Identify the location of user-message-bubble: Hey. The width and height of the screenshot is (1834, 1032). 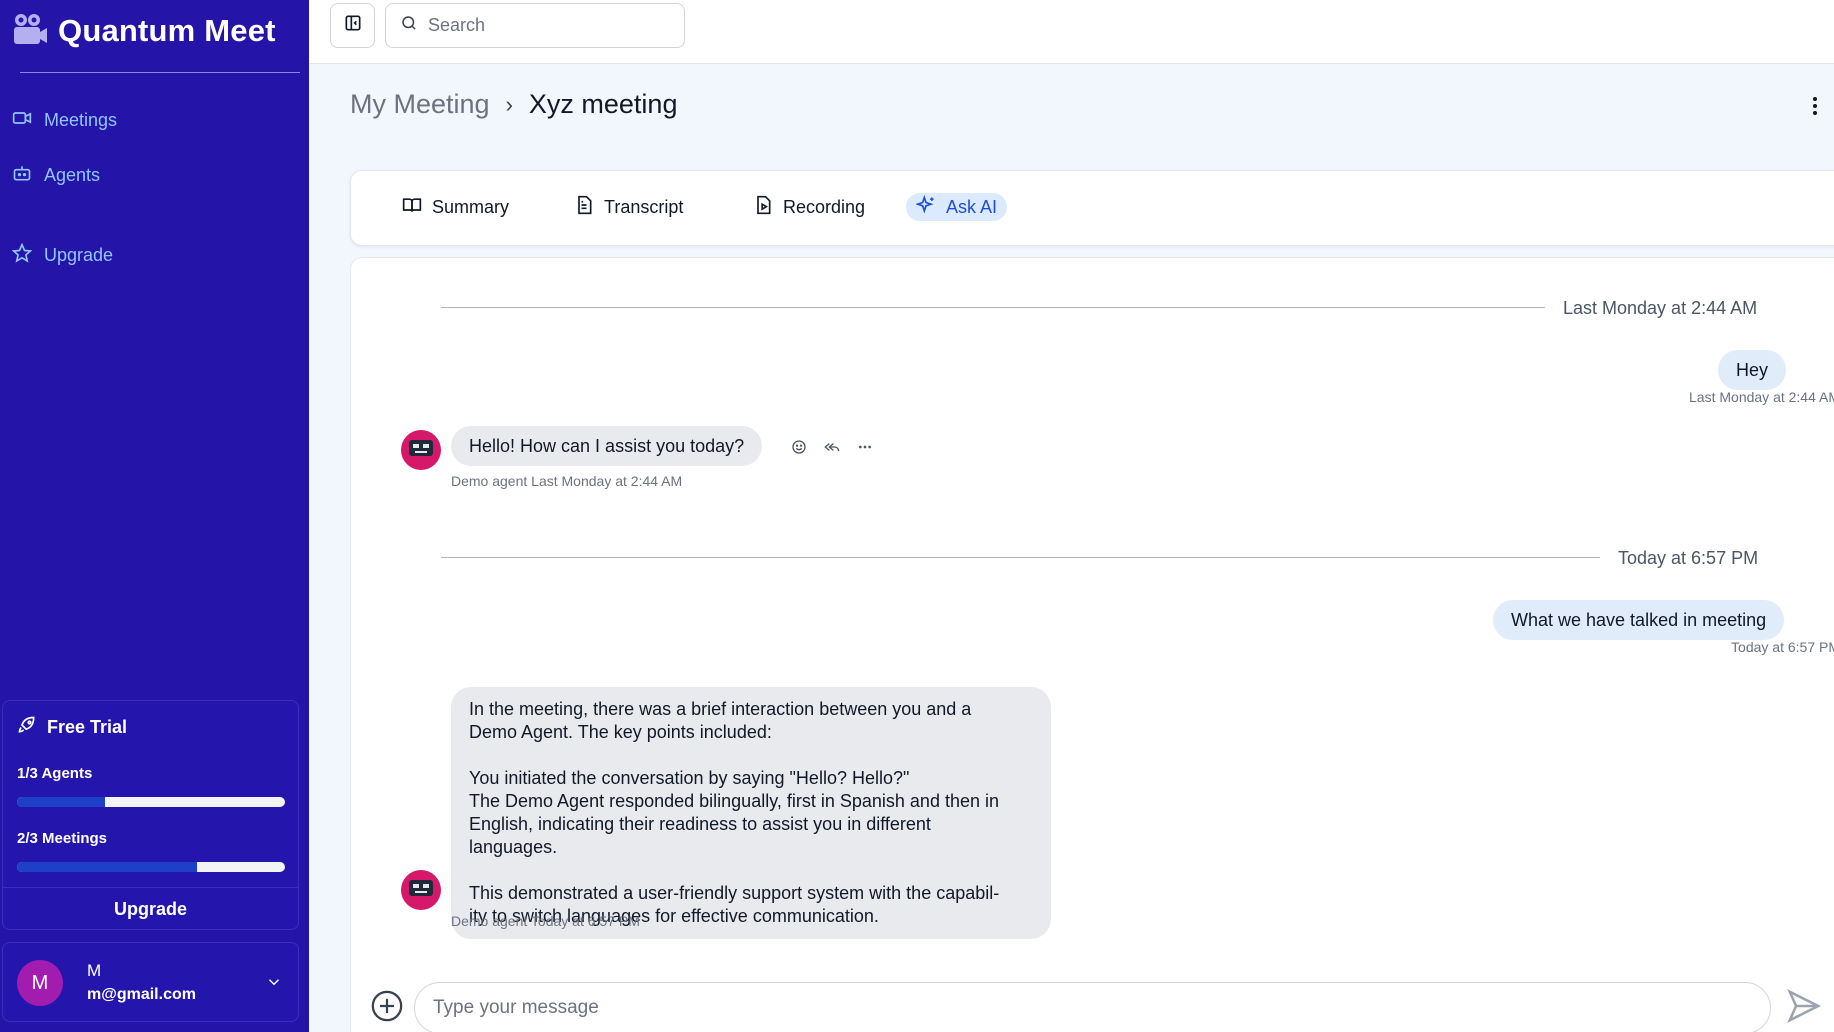
(1752, 370).